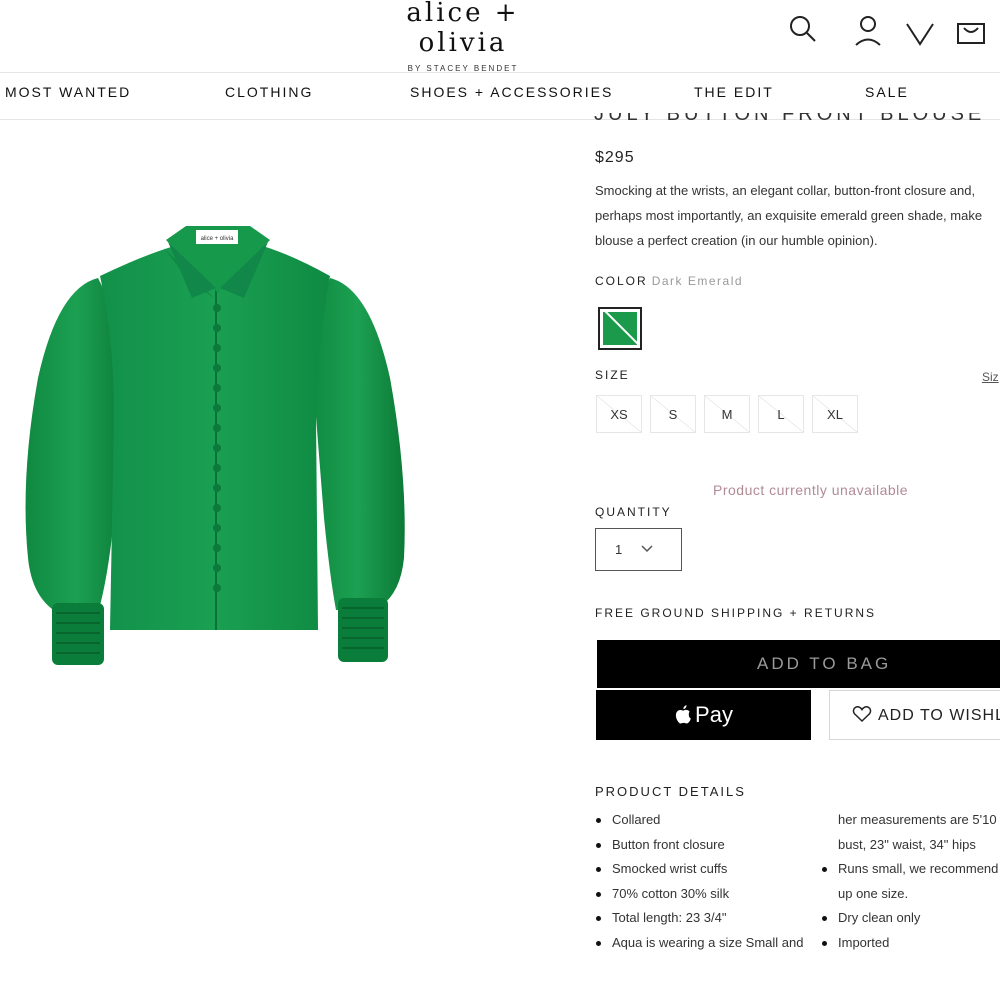  What do you see at coordinates (802, 28) in the screenshot?
I see `search-icon` at bounding box center [802, 28].